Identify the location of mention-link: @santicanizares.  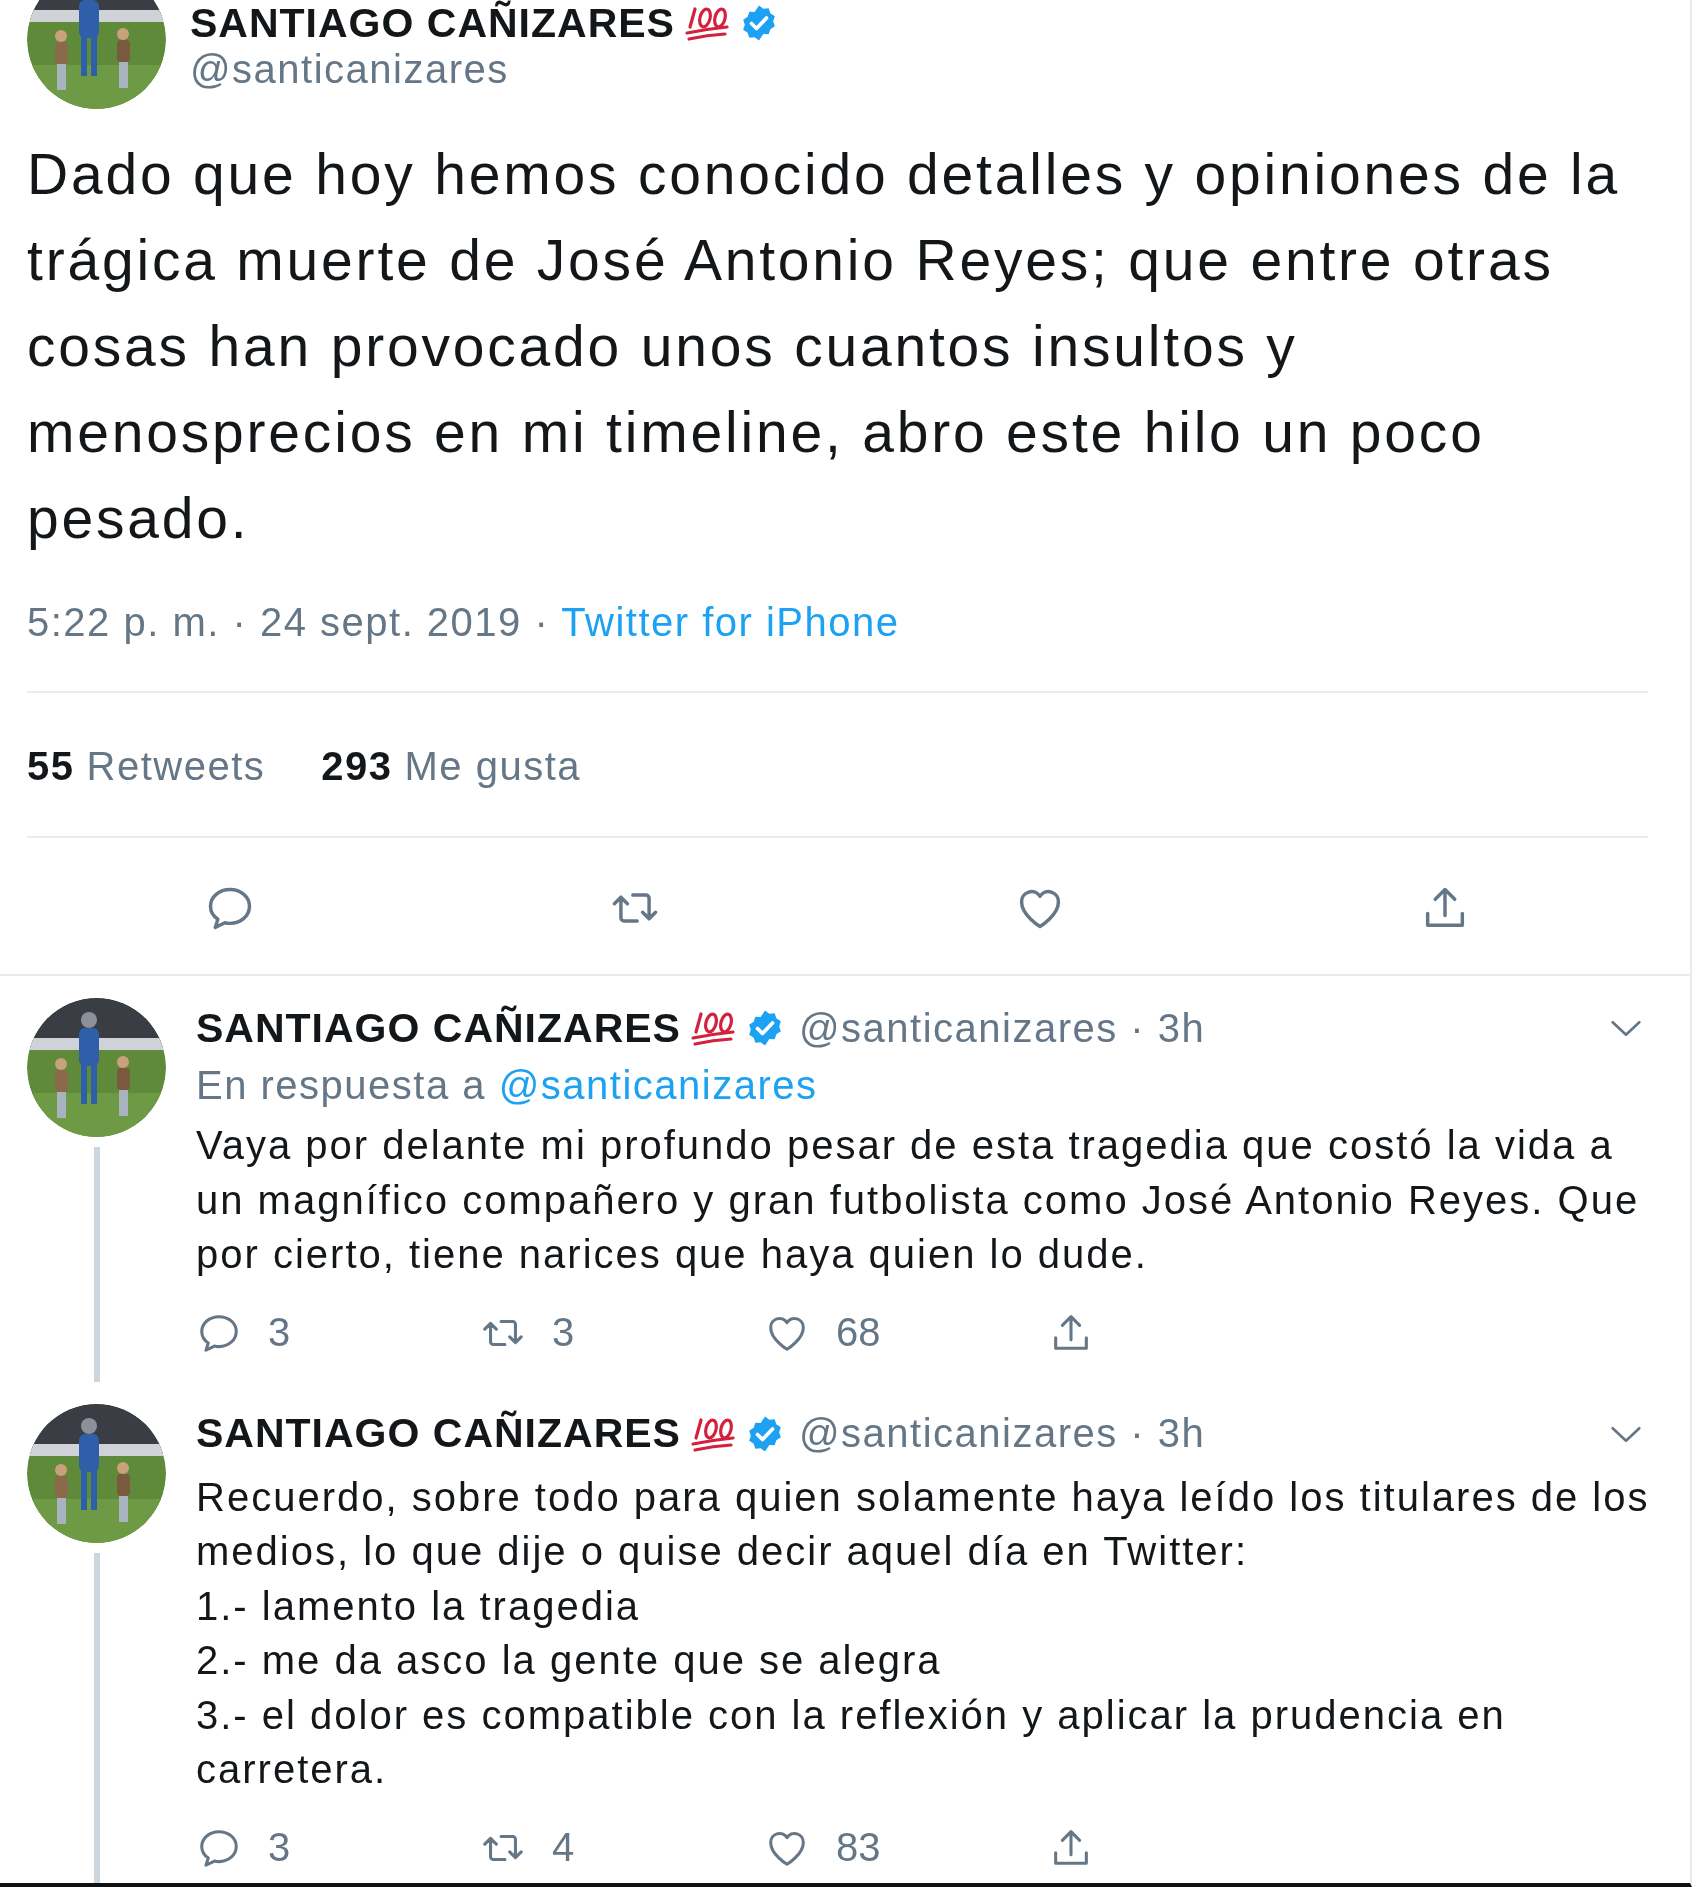
(658, 1085).